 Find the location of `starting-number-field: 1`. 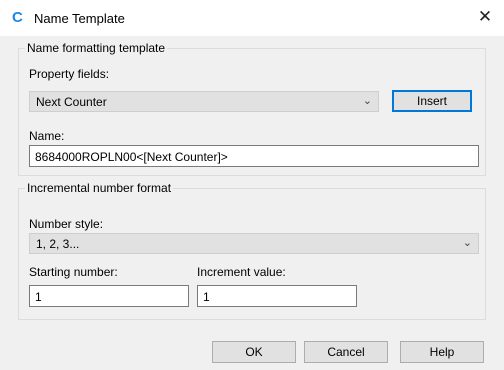

starting-number-field: 1 is located at coordinates (109, 296).